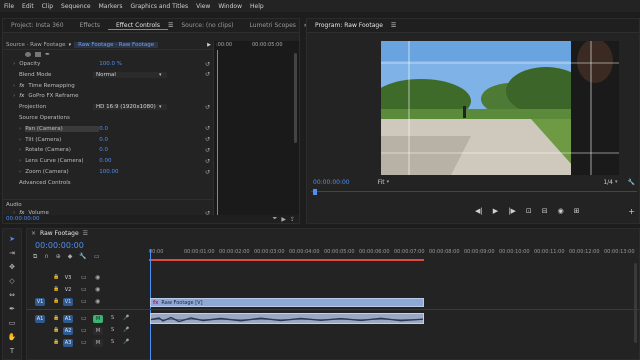 This screenshot has width=640, height=360. What do you see at coordinates (495, 211) in the screenshot?
I see `play-icon: ▶` at bounding box center [495, 211].